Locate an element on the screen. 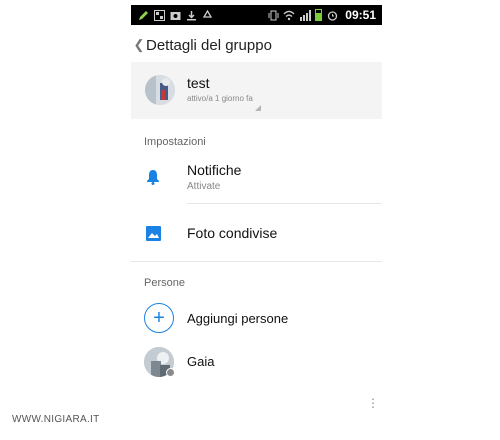 The width and height of the screenshot is (500, 440). more-vert-icon: ⋮ is located at coordinates (373, 403).